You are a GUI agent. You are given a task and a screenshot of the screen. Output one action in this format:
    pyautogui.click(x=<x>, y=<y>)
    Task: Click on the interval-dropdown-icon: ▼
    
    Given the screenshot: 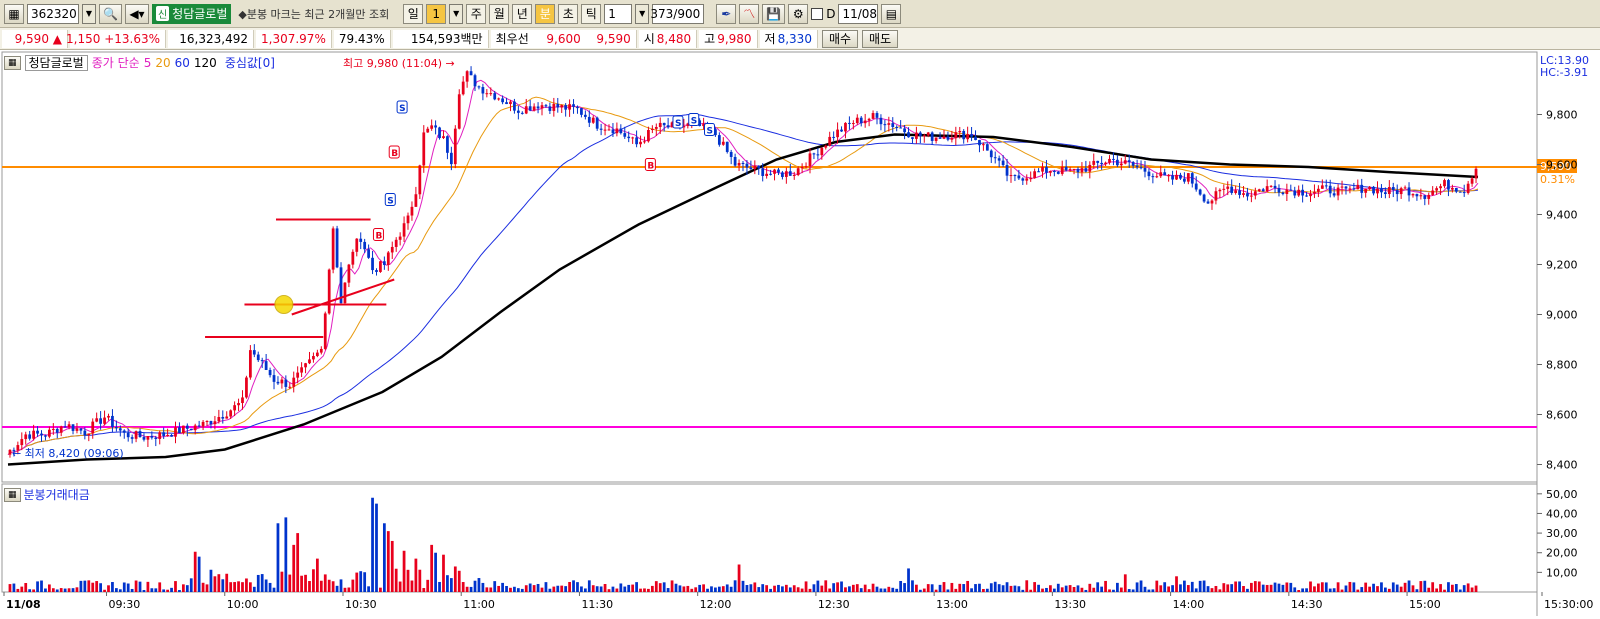 What is the action you would take?
    pyautogui.click(x=642, y=13)
    